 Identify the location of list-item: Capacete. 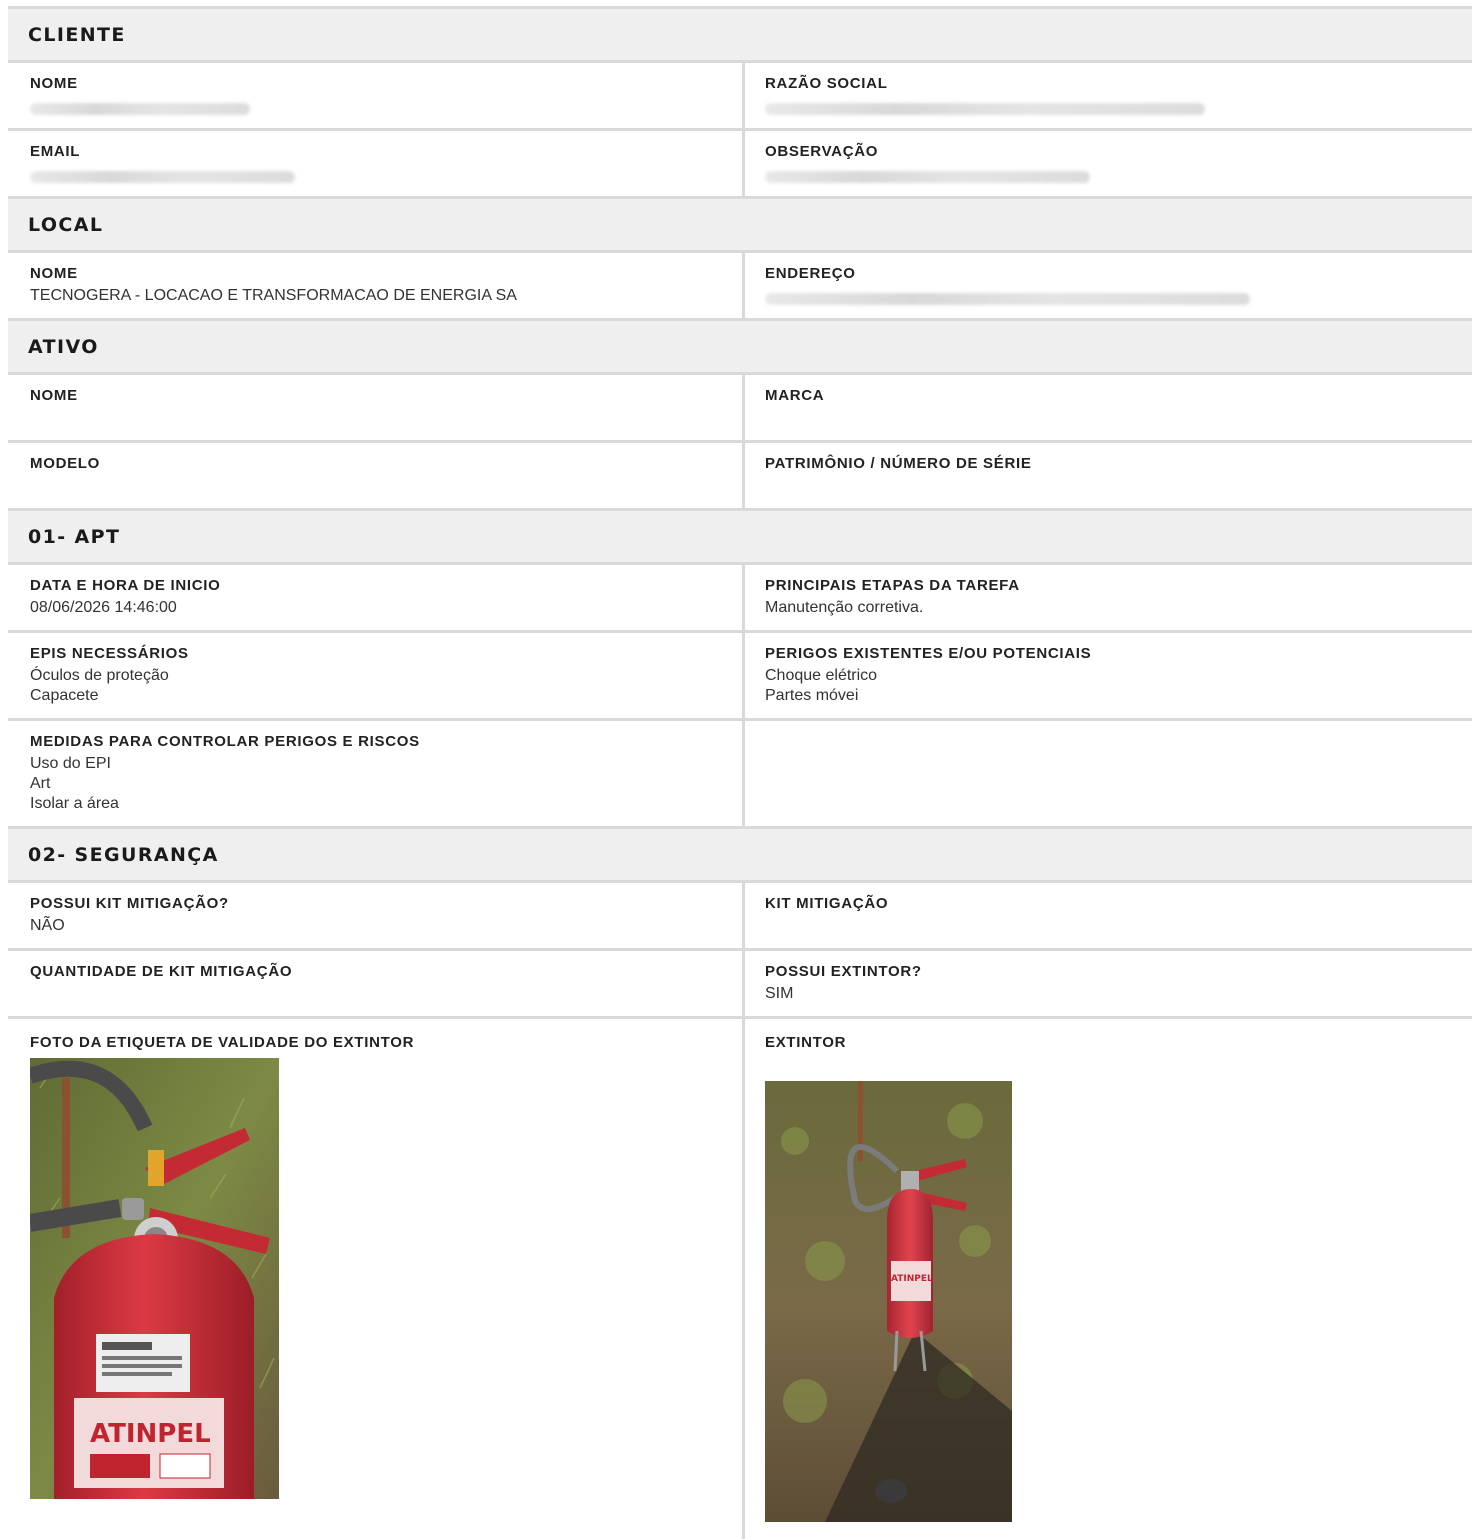
(64, 695).